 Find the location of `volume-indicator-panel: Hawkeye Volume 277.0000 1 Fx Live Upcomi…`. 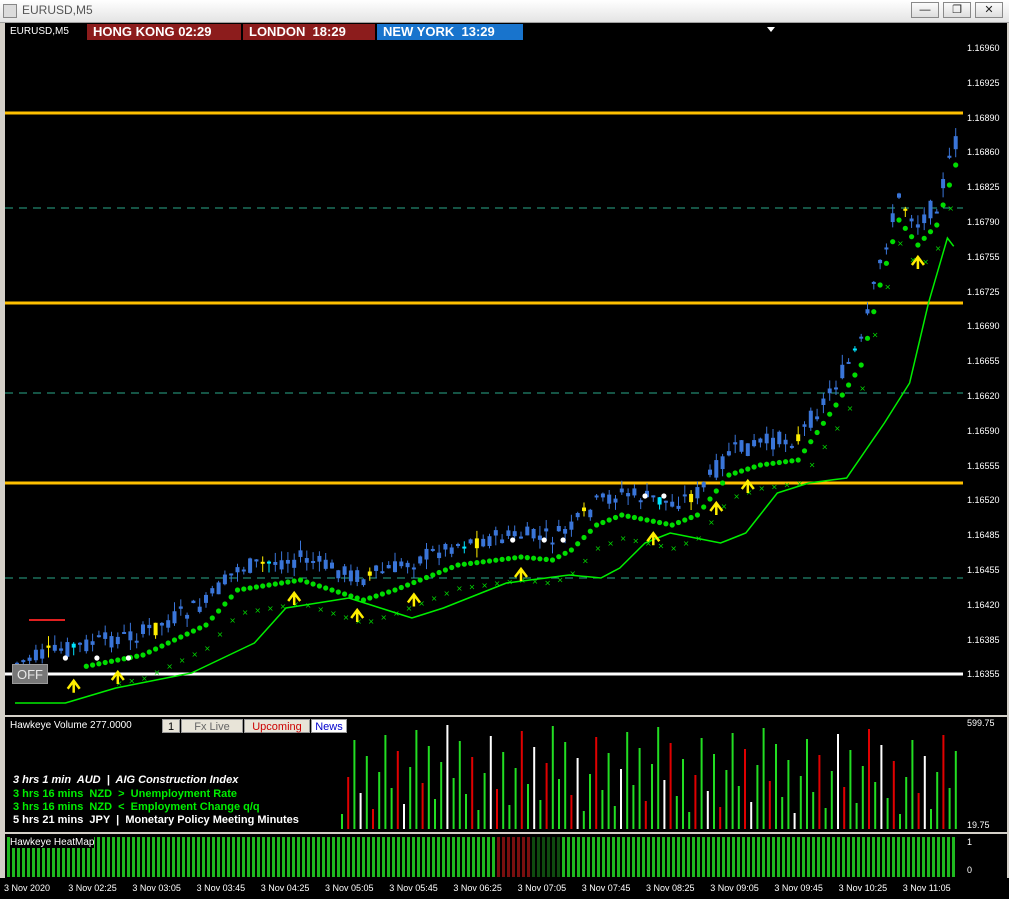

volume-indicator-panel: Hawkeye Volume 277.0000 1 Fx Live Upcomi… is located at coordinates (484, 774).